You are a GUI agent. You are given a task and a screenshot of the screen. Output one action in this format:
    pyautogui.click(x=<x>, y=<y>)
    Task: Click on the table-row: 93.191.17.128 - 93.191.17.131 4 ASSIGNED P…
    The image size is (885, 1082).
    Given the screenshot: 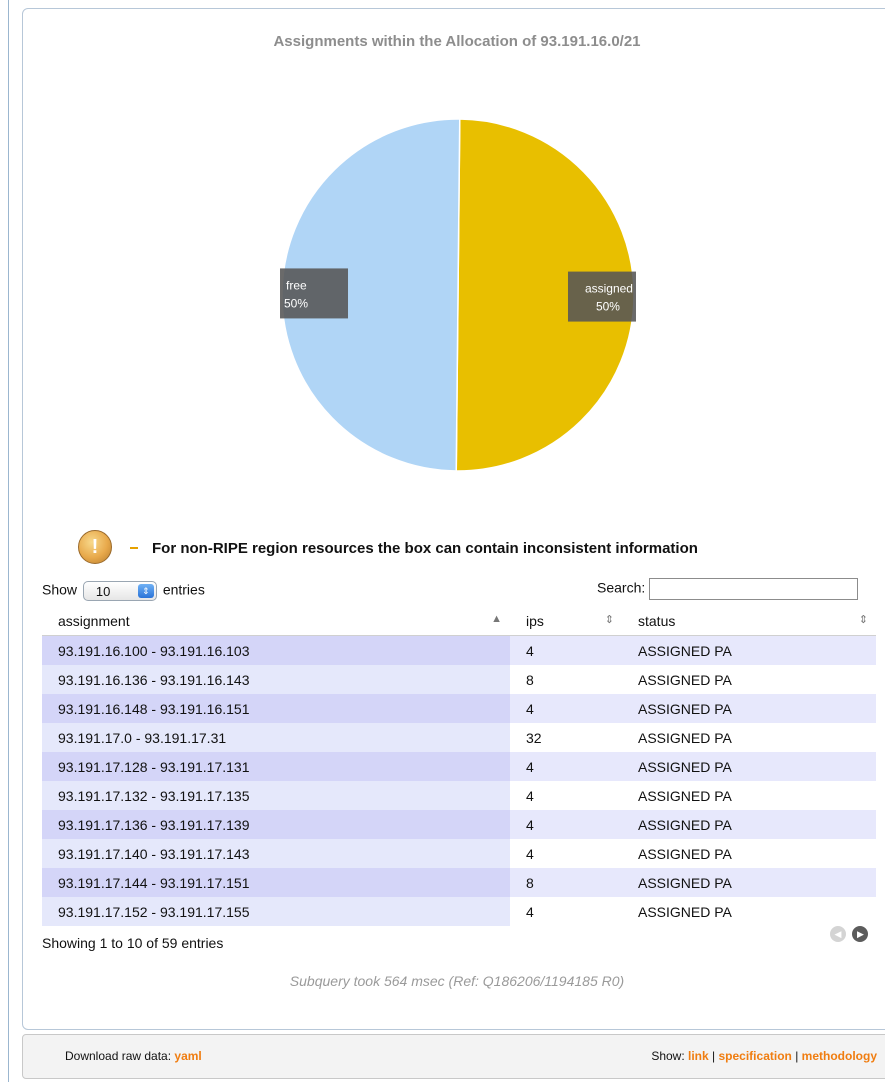 What is the action you would take?
    pyautogui.click(x=459, y=766)
    